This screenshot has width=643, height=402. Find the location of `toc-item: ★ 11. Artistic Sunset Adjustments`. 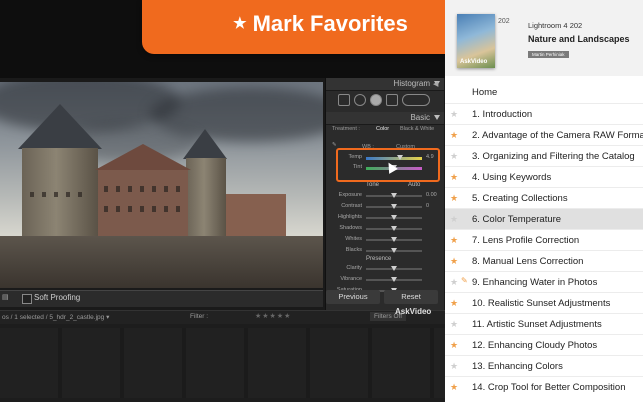

toc-item: ★ 11. Artistic Sunset Adjustments is located at coordinates (544, 324).